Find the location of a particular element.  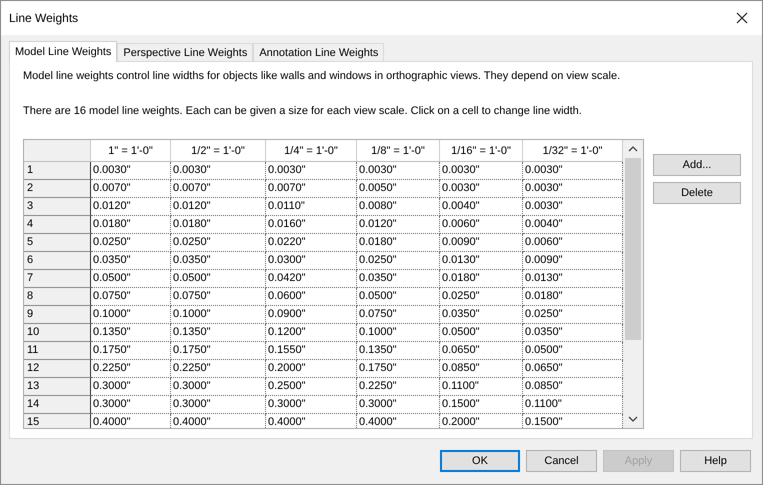

table-cell: 0.0850" is located at coordinates (481, 369).